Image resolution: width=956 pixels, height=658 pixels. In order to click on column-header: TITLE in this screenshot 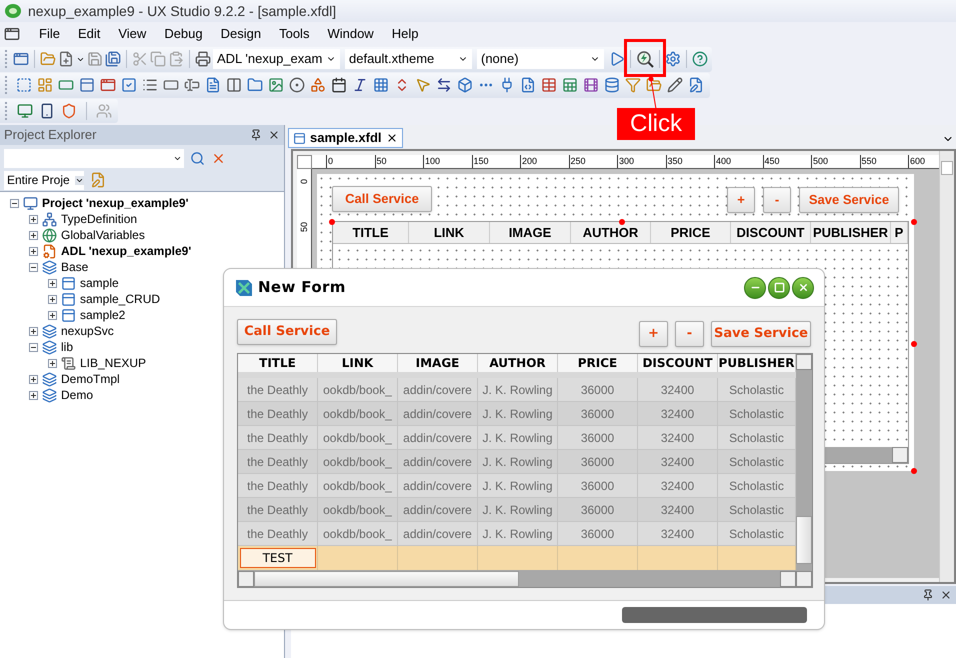, I will do `click(278, 363)`.